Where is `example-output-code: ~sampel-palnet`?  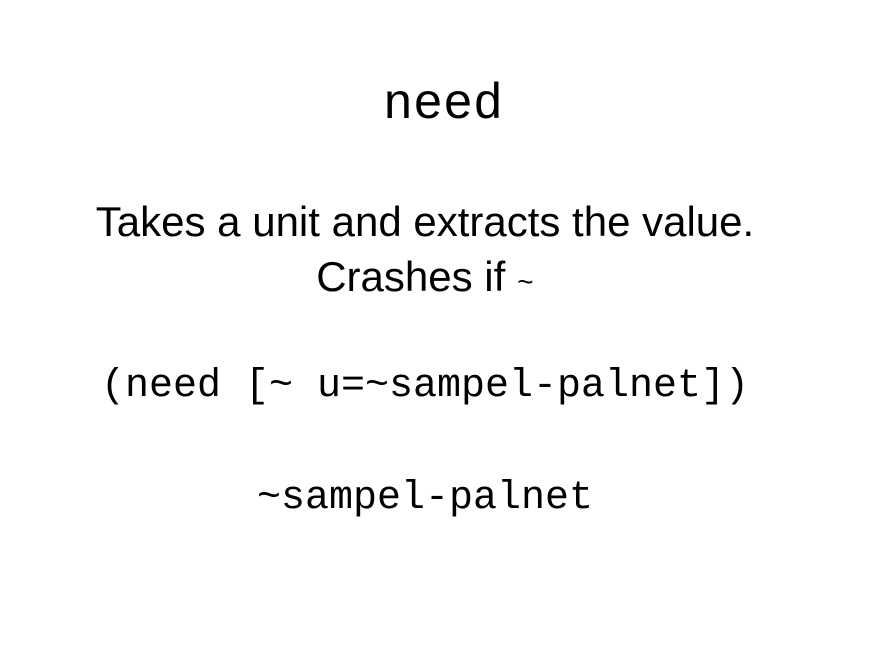
example-output-code: ~sampel-palnet is located at coordinates (425, 498).